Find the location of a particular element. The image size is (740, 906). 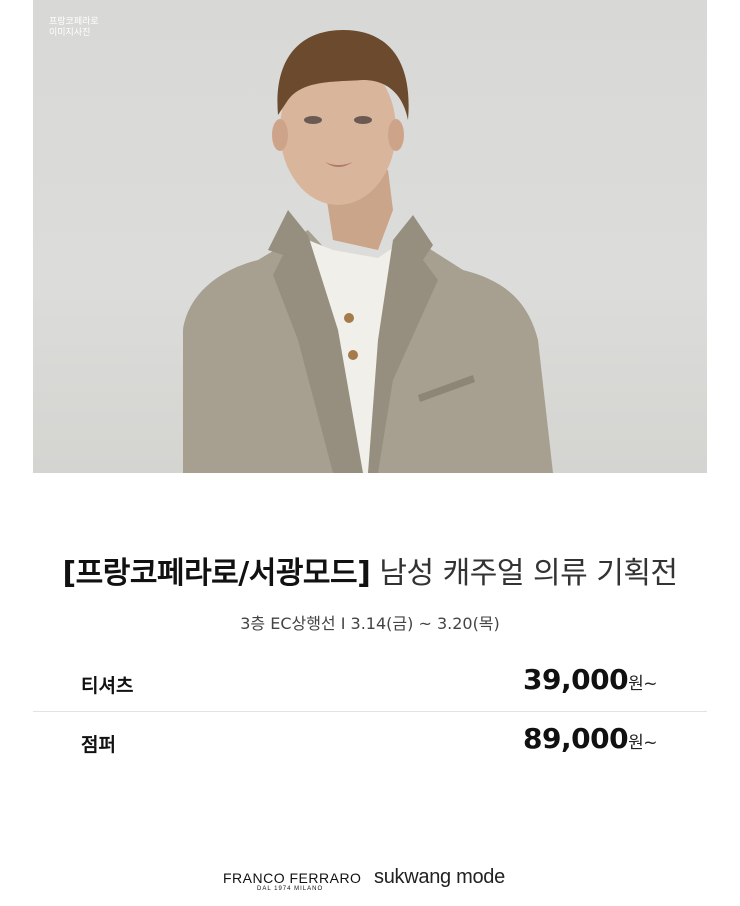

item-name: 점퍼 is located at coordinates (98, 745).